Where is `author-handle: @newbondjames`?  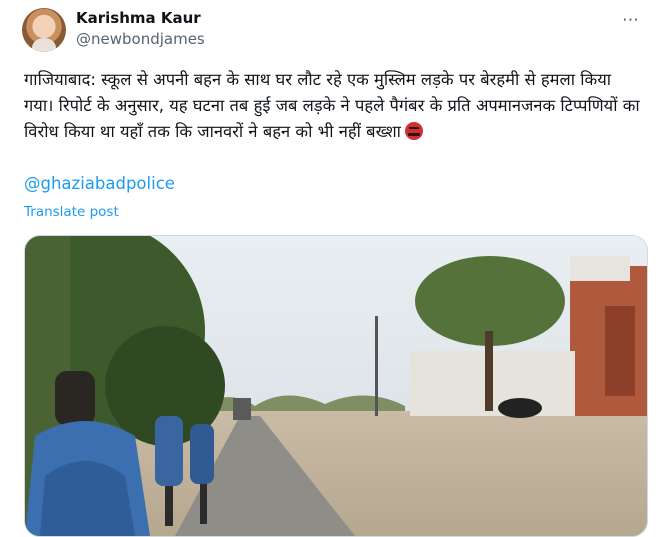
author-handle: @newbondjames is located at coordinates (140, 39).